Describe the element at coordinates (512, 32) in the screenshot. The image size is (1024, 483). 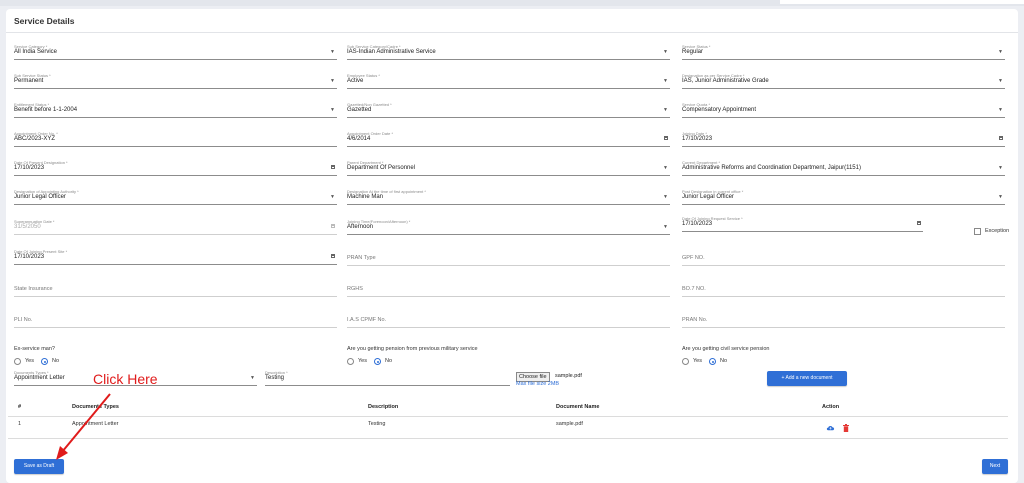
I see `title-divider` at that location.